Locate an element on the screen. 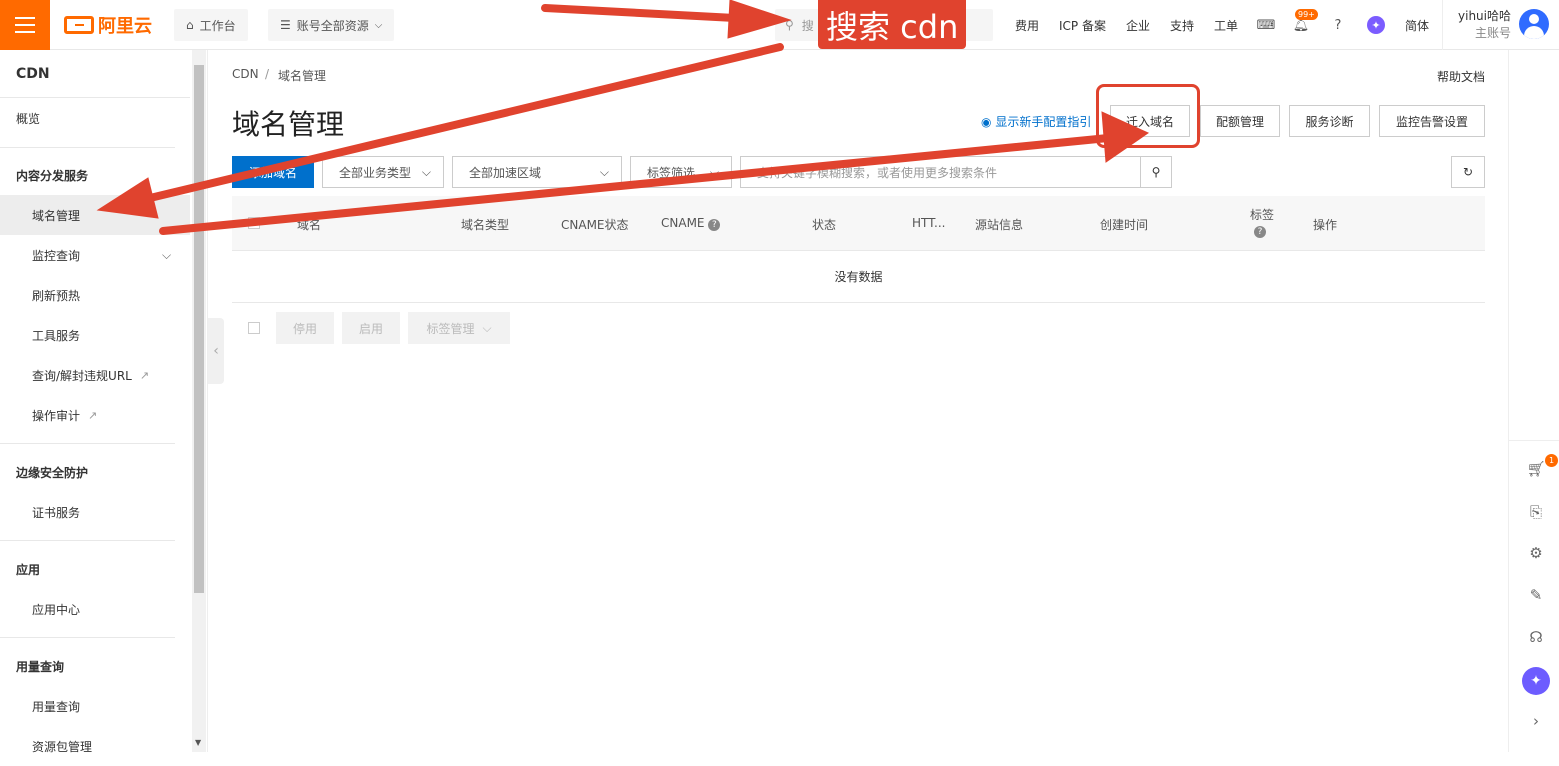 The image size is (1559, 766). annotation-search-label: 搜索 cdn is located at coordinates (892, 24).